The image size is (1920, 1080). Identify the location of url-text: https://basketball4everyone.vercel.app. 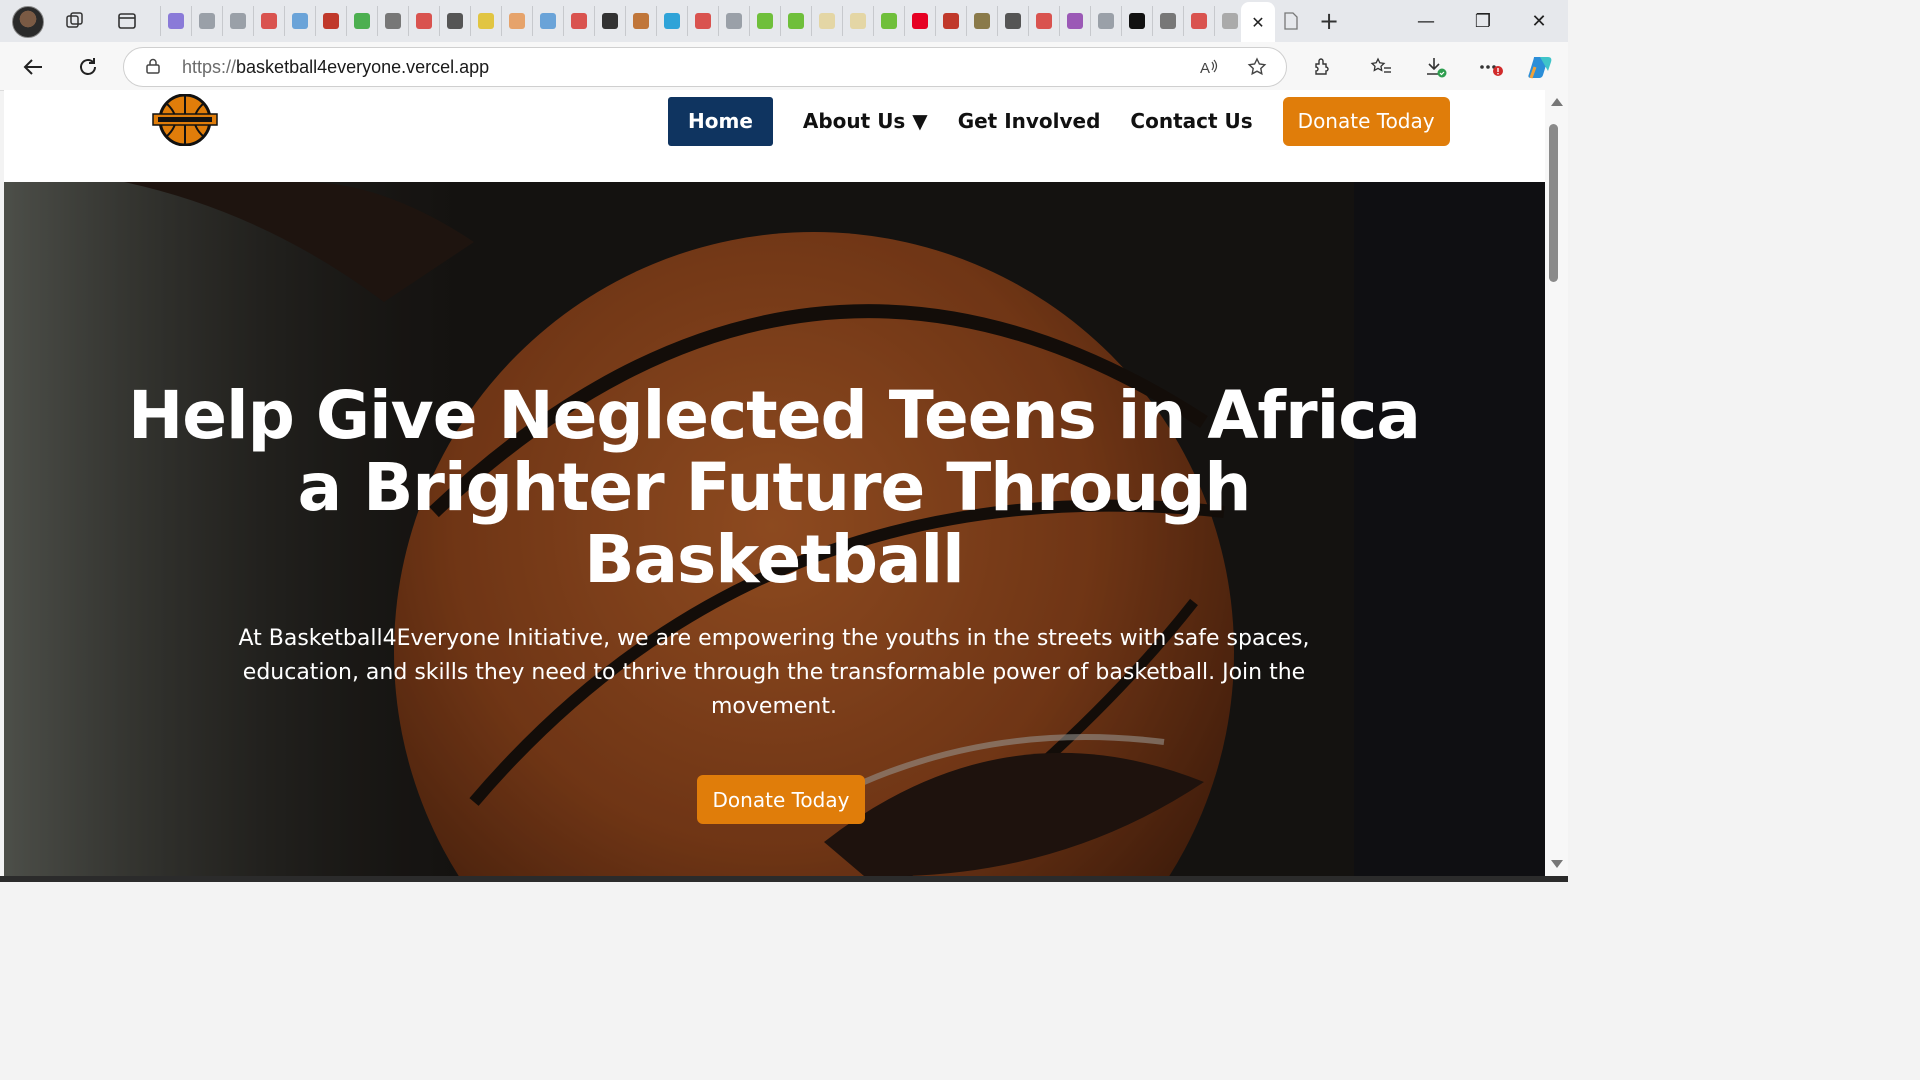
(335, 67).